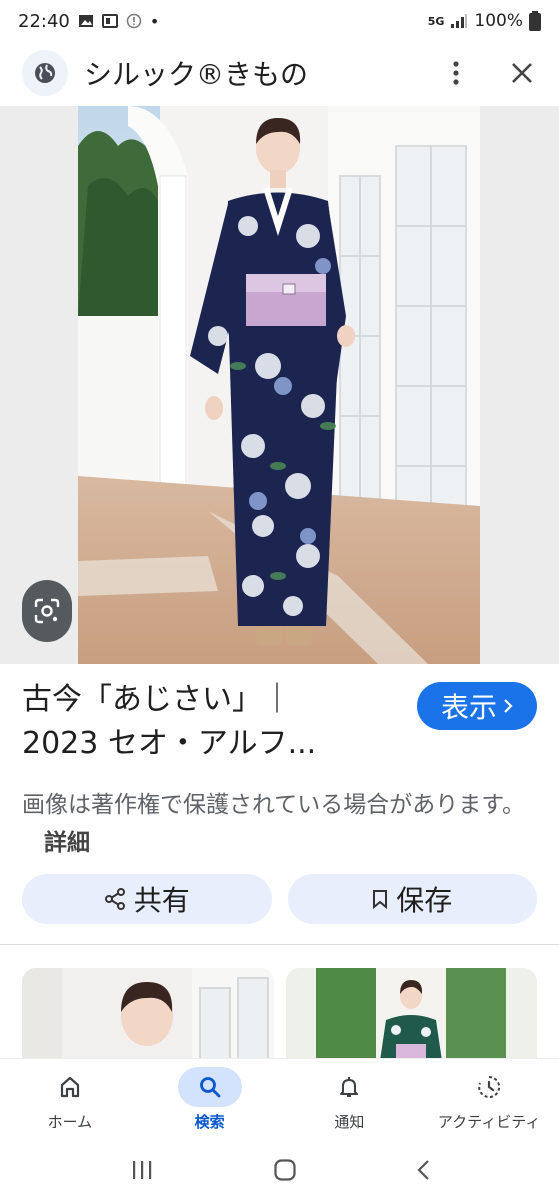 The width and height of the screenshot is (559, 1200). I want to click on details-link: 詳細, so click(67, 843).